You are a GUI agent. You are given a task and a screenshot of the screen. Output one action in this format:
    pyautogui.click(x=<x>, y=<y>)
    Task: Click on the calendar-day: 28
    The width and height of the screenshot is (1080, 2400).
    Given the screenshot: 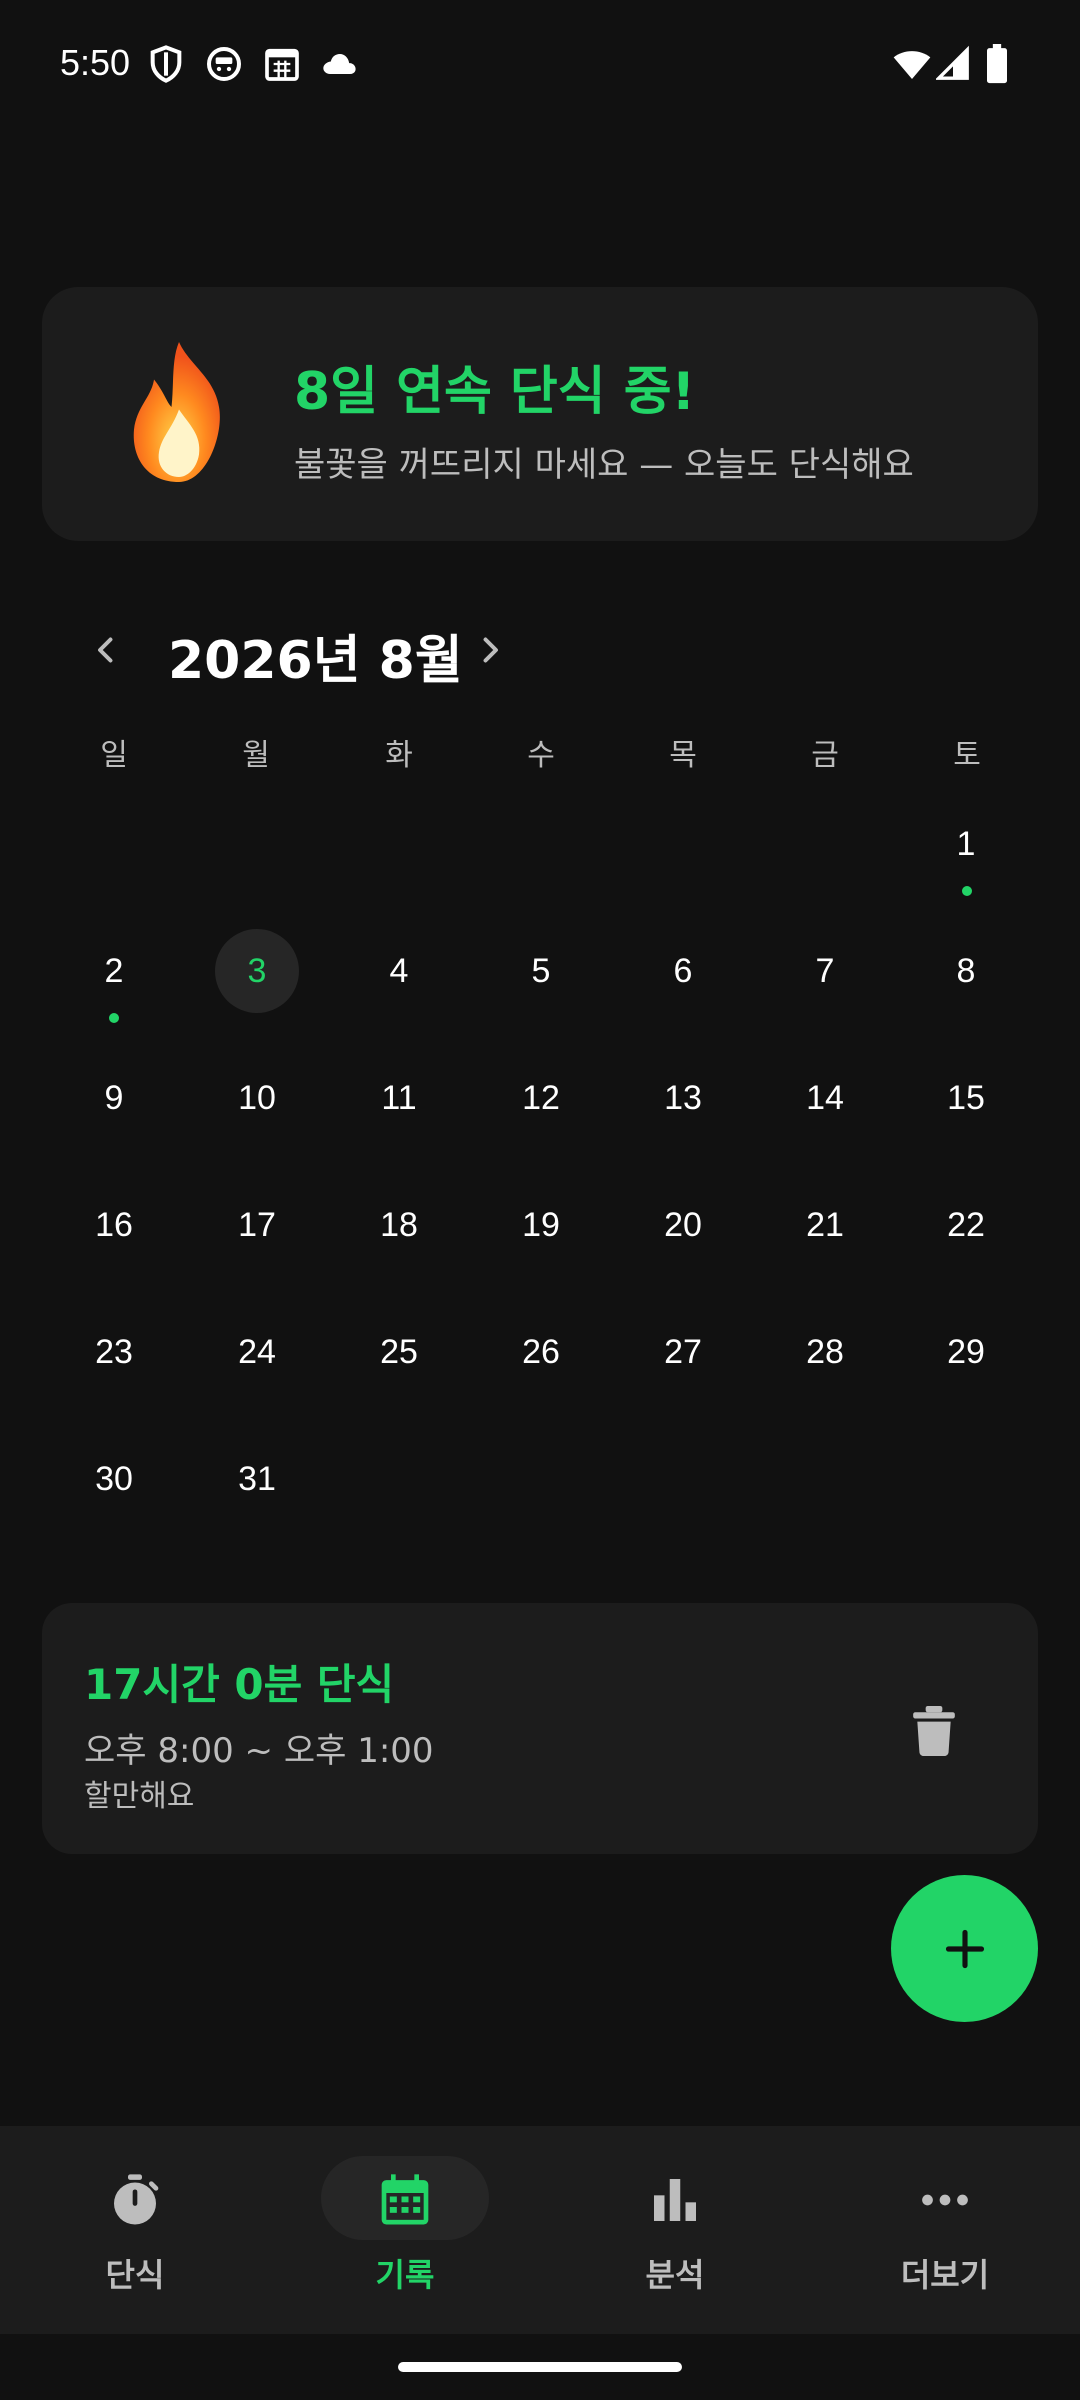 What is the action you would take?
    pyautogui.click(x=825, y=1352)
    